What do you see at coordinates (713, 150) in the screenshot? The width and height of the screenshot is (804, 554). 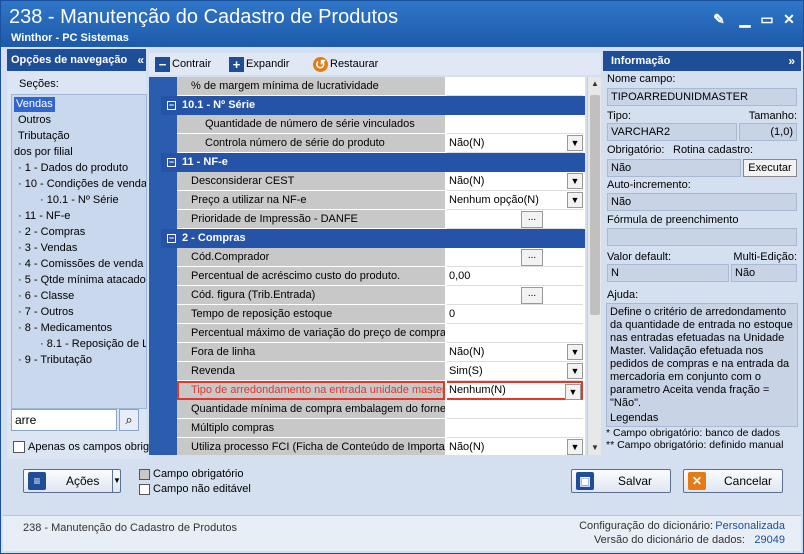 I see `routine-label: Rotina cadastro:` at bounding box center [713, 150].